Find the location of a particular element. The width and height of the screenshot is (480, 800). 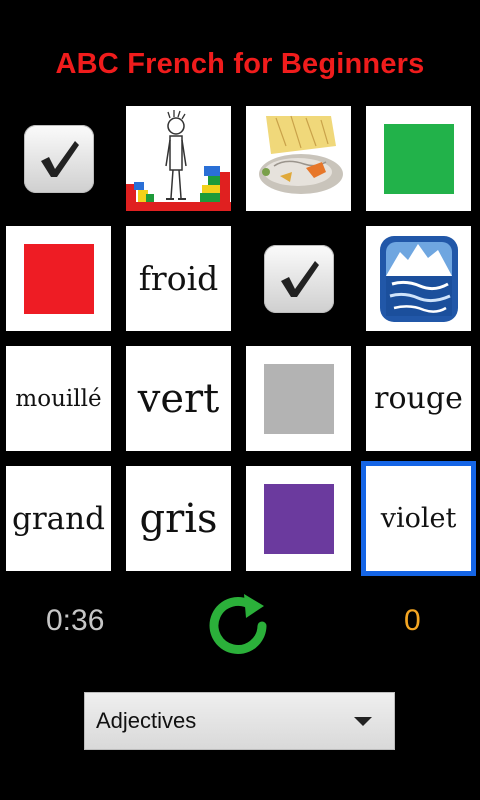

green-swatch is located at coordinates (418, 158).